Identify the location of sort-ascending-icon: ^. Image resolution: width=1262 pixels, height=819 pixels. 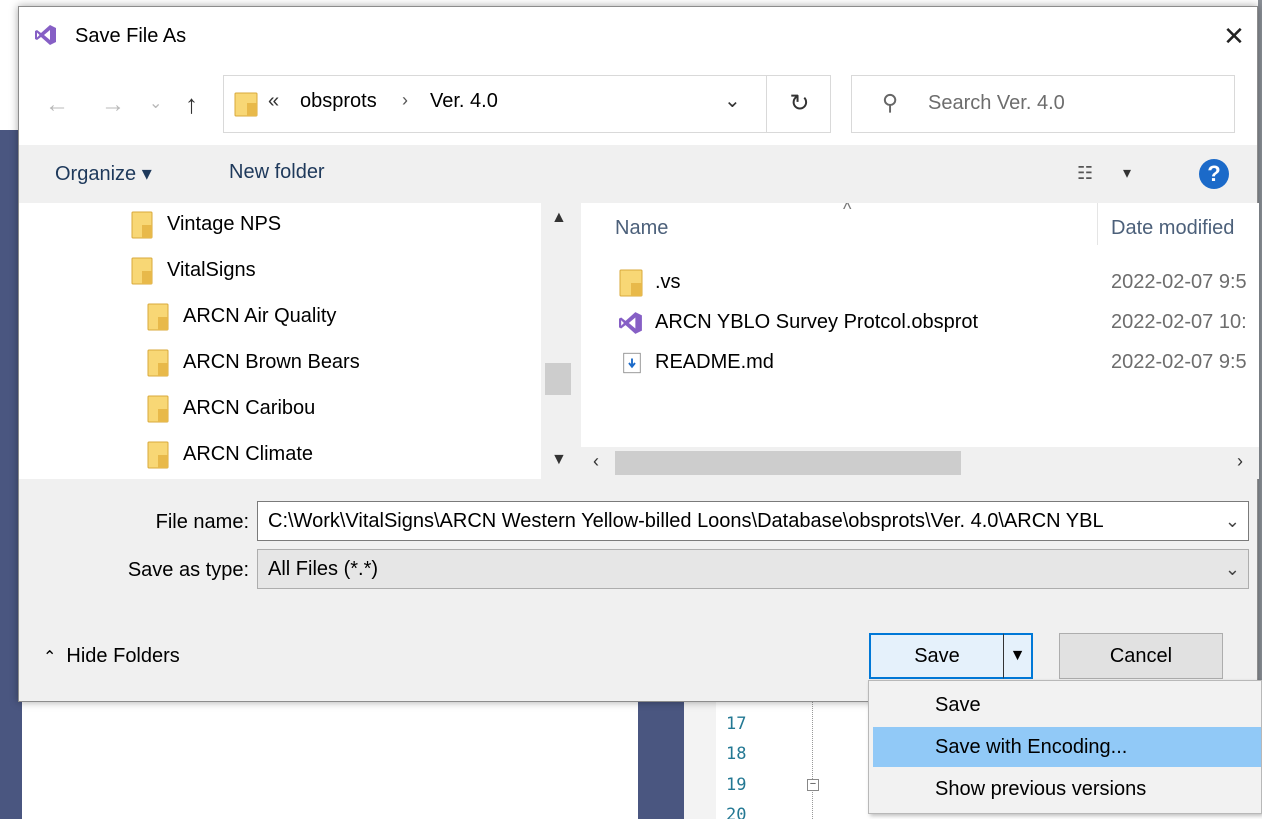
(847, 211).